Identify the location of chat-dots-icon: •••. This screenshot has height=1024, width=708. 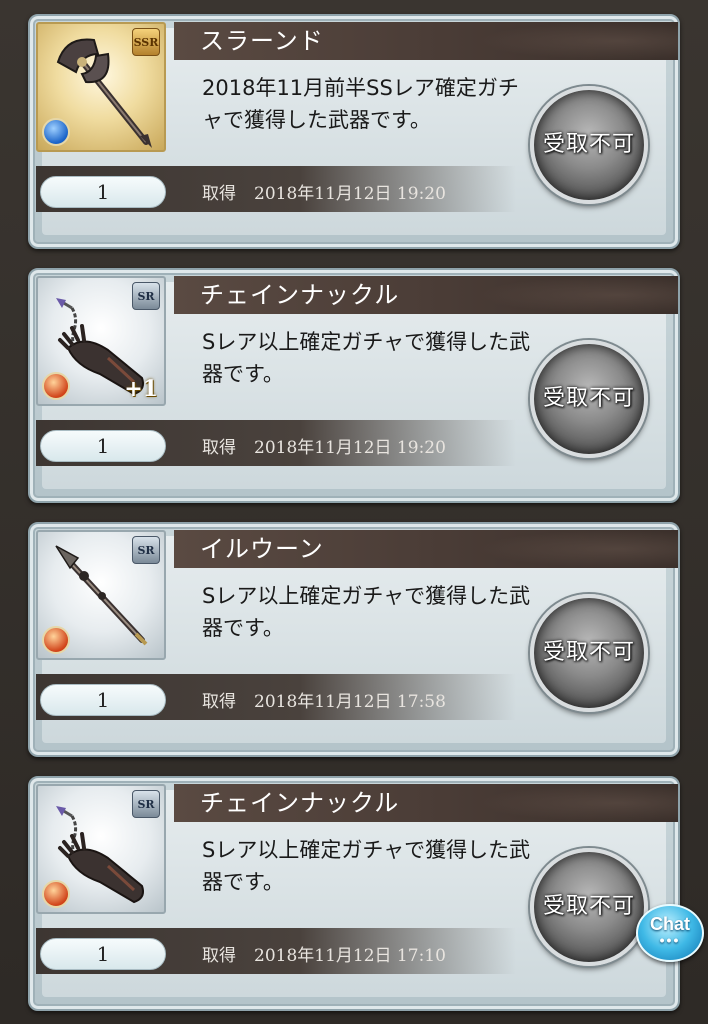
(670, 940).